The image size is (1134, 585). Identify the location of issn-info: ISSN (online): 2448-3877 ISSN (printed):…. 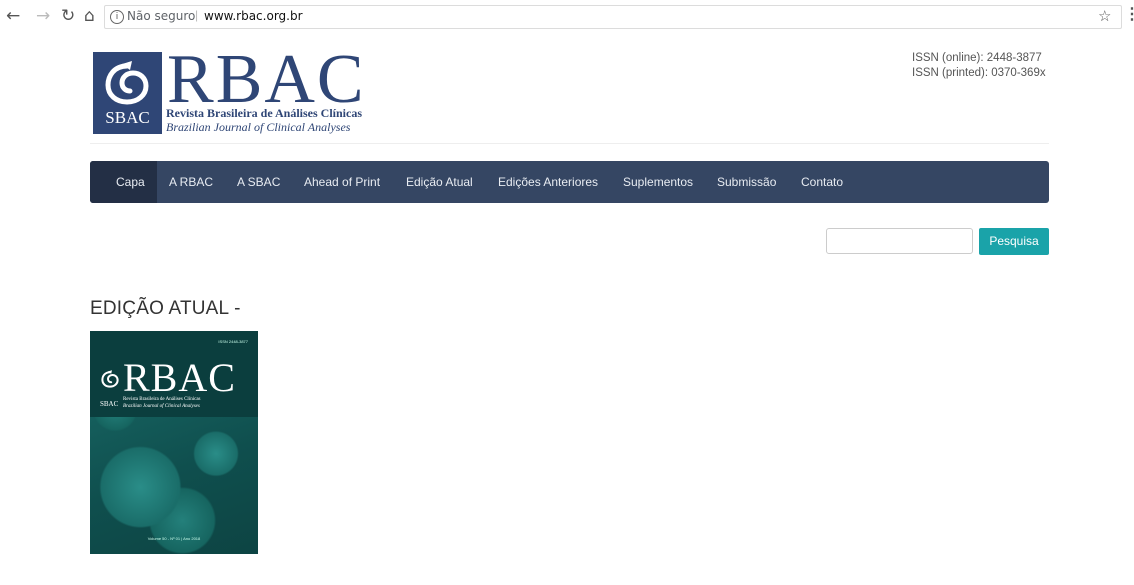
(979, 66).